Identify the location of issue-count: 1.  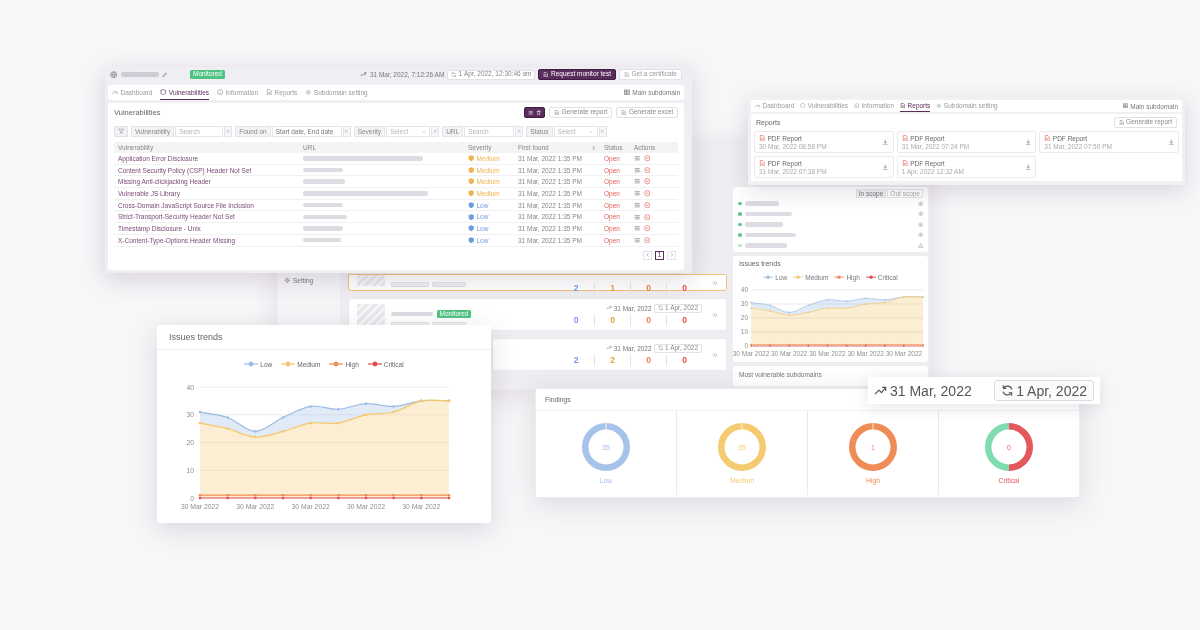
(612, 288).